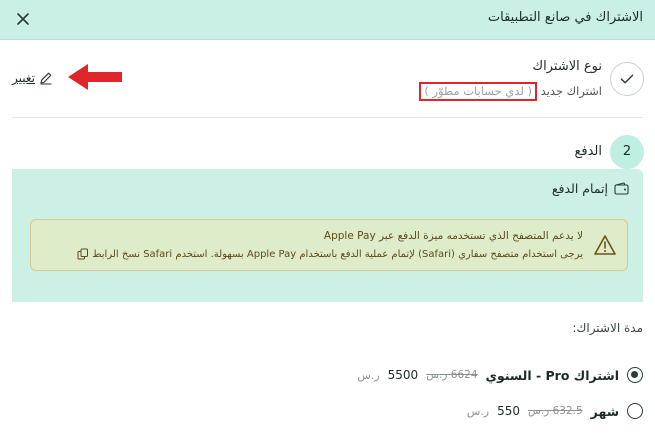 The width and height of the screenshot is (655, 435). Describe the element at coordinates (509, 411) in the screenshot. I see `plan-price: 550` at that location.